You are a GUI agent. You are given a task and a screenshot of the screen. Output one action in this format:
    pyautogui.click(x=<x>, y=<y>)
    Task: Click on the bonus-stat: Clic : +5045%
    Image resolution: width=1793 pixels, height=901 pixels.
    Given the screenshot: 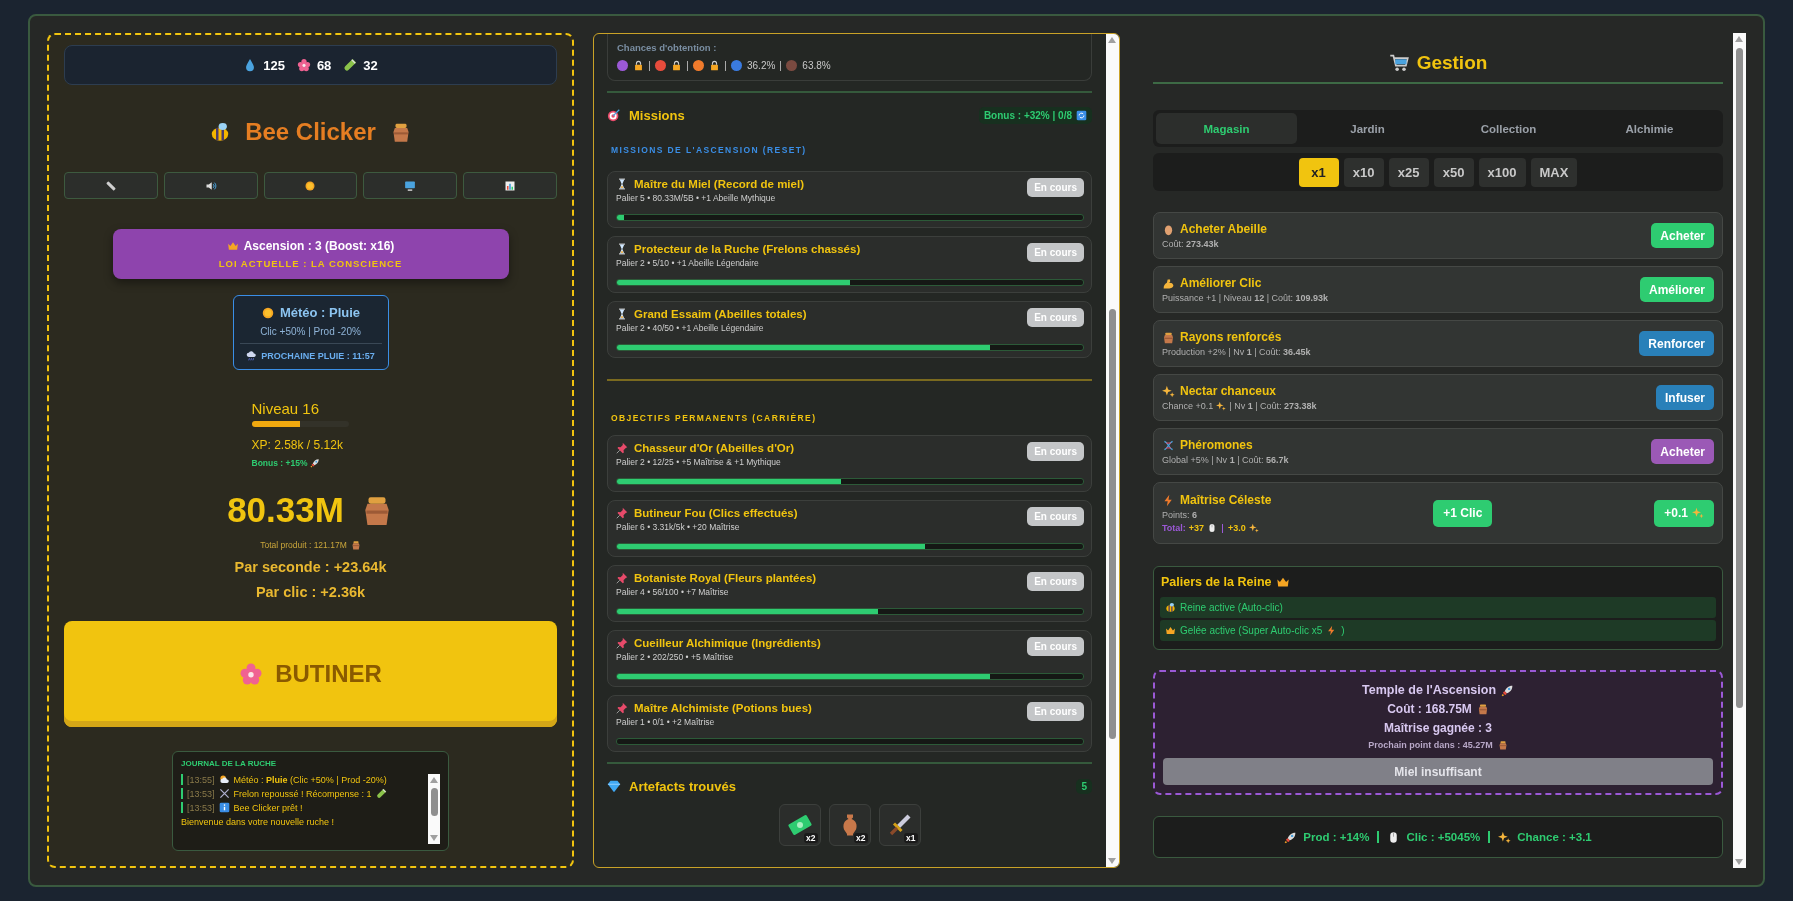 What is the action you would take?
    pyautogui.click(x=1443, y=837)
    